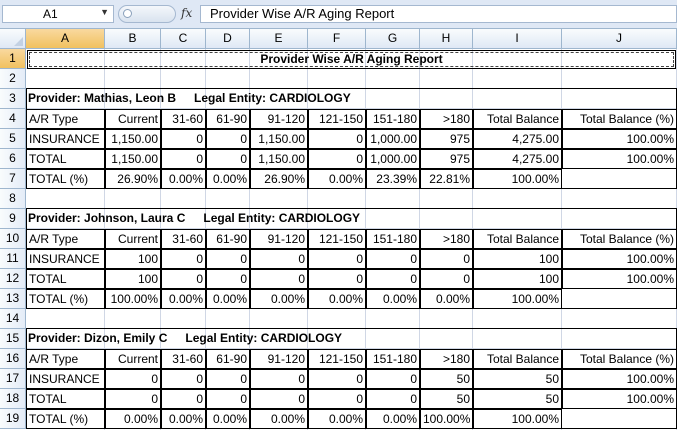 This screenshot has width=677, height=430. Describe the element at coordinates (13, 379) in the screenshot. I see `row-header-17: 17` at that location.